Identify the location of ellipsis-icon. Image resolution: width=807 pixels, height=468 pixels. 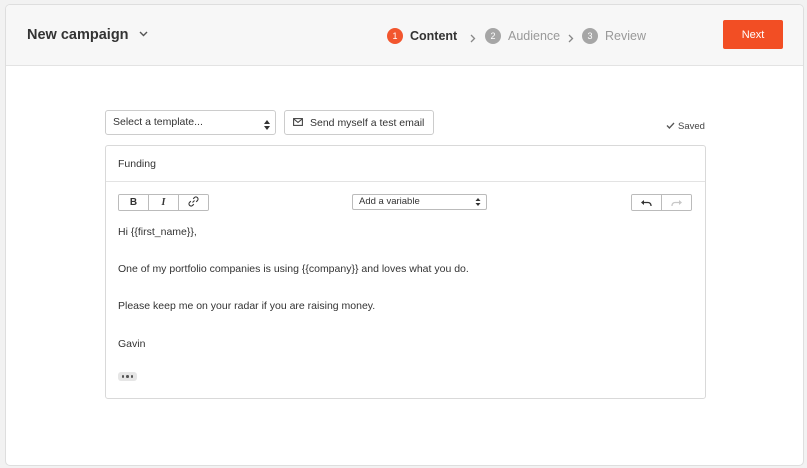
(127, 376).